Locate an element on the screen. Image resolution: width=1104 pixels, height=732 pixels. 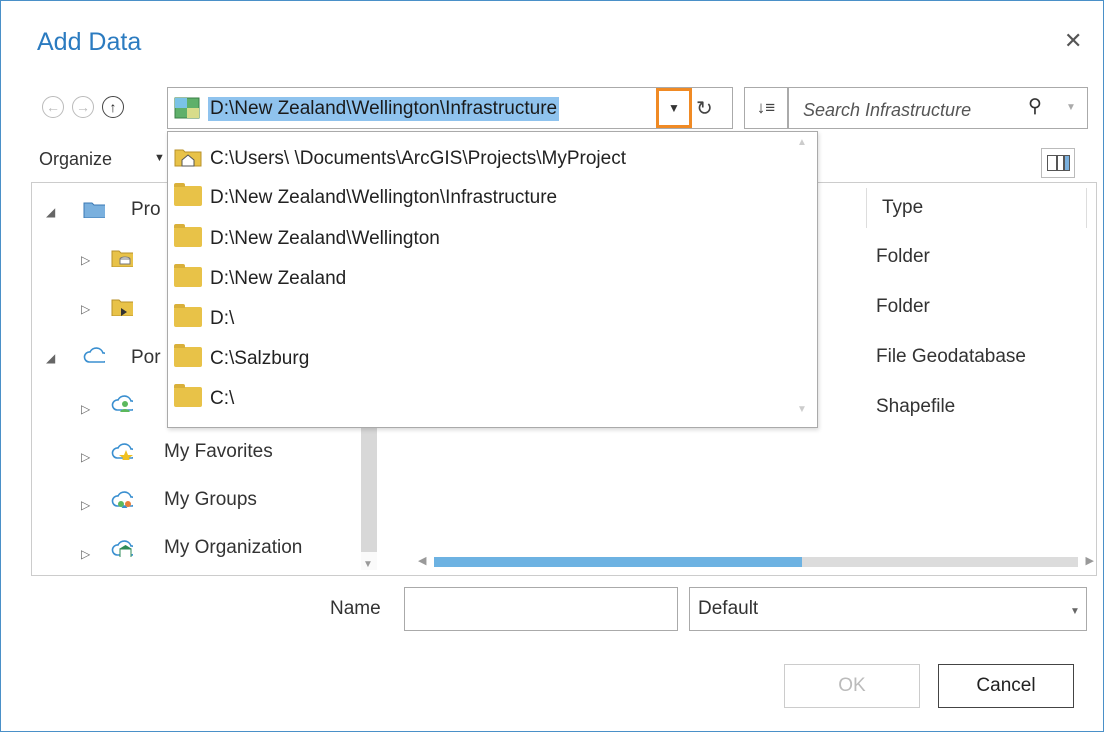
name-field is located at coordinates (541, 609).